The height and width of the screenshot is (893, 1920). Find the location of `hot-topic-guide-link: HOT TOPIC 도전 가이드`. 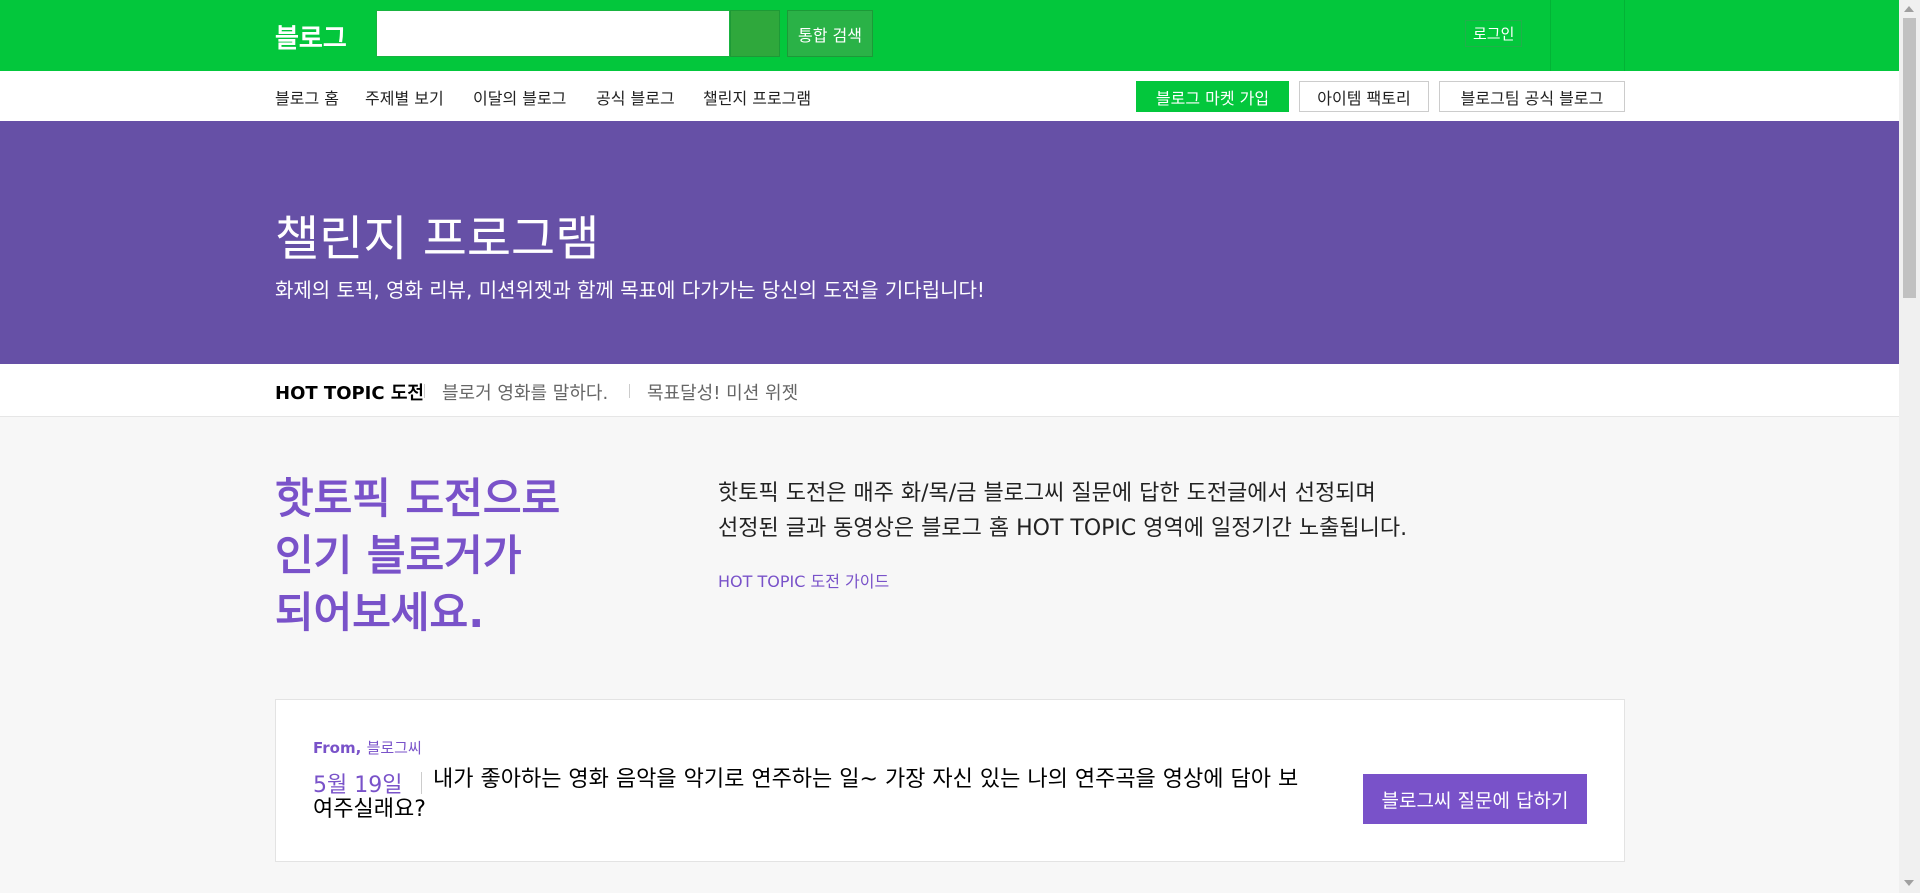

hot-topic-guide-link: HOT TOPIC 도전 가이드 is located at coordinates (803, 580).